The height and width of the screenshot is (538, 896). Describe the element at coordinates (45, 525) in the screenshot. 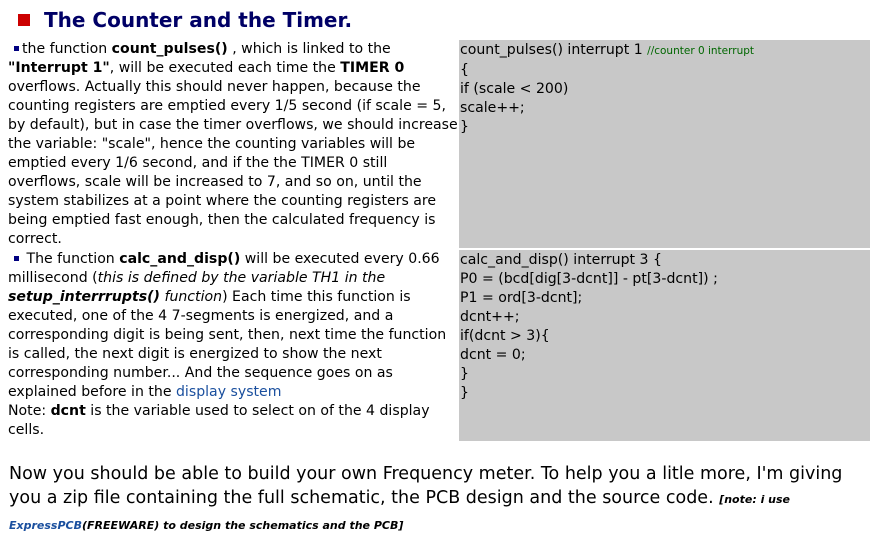

I see `expresspcb-link: ExpressPCB` at that location.